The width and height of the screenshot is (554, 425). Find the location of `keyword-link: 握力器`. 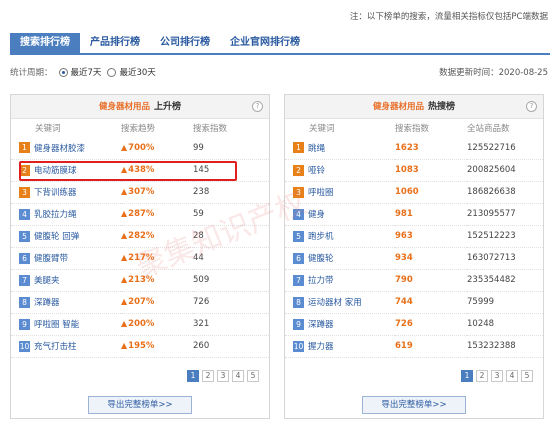

keyword-link: 握力器 is located at coordinates (321, 347).